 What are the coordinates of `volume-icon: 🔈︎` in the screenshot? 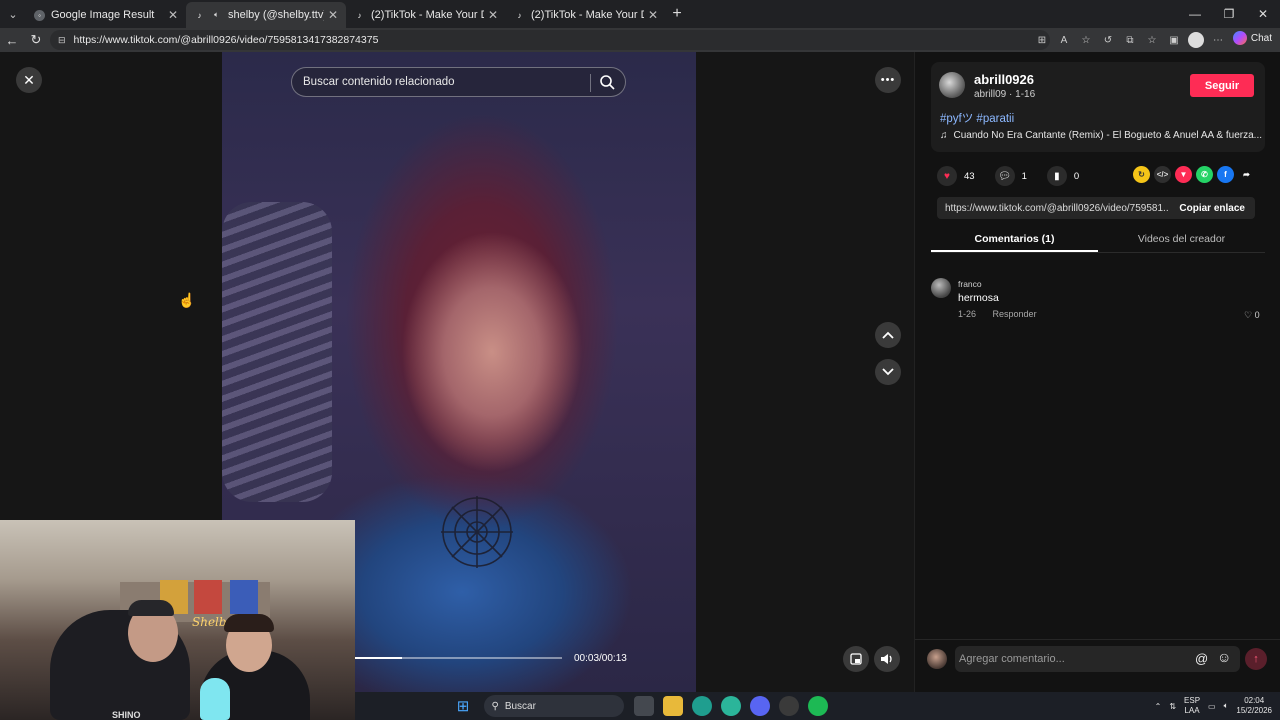 It's located at (1226, 706).